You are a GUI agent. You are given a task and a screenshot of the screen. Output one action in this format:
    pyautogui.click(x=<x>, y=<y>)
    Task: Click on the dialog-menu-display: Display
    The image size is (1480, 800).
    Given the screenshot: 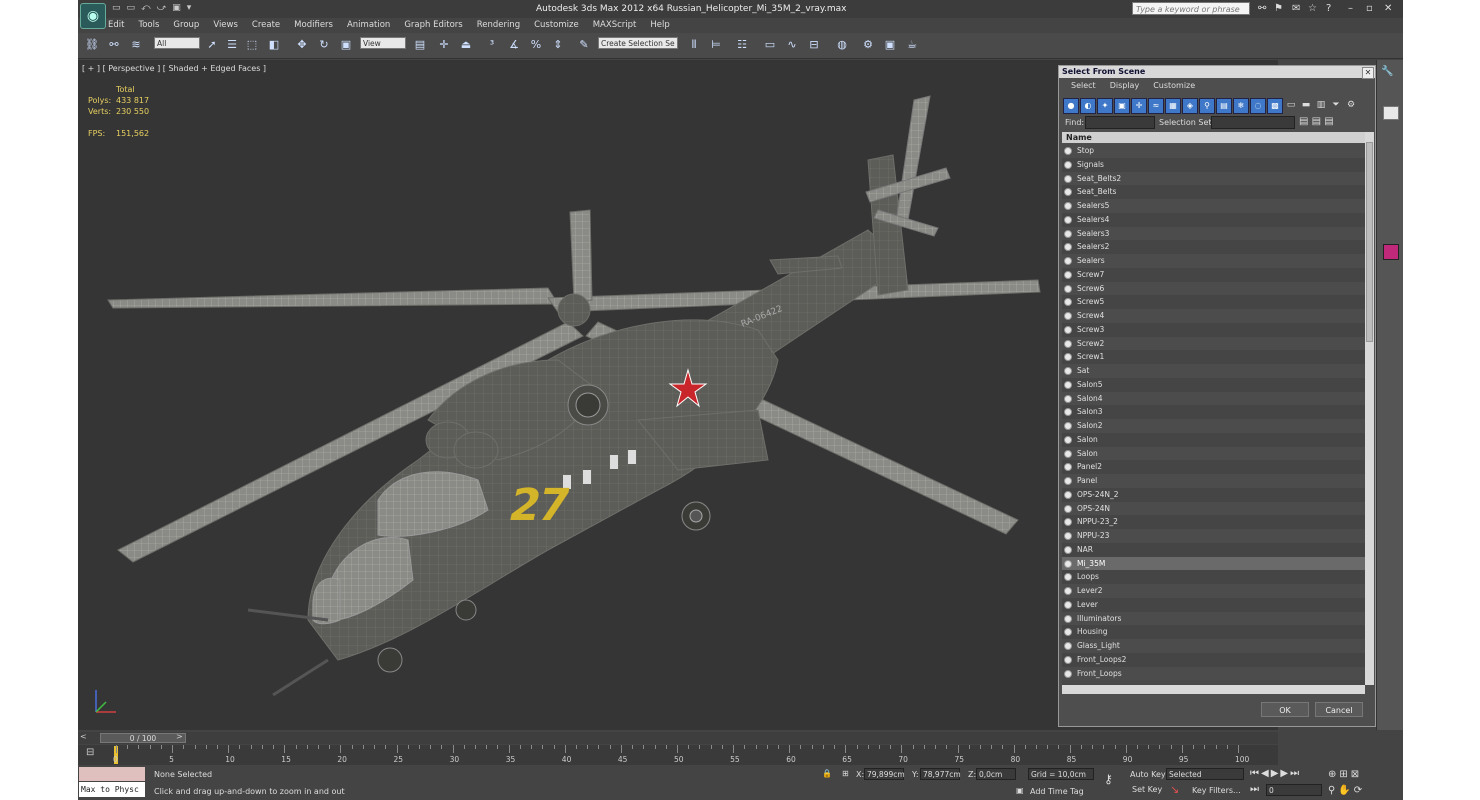 What is the action you would take?
    pyautogui.click(x=1125, y=85)
    